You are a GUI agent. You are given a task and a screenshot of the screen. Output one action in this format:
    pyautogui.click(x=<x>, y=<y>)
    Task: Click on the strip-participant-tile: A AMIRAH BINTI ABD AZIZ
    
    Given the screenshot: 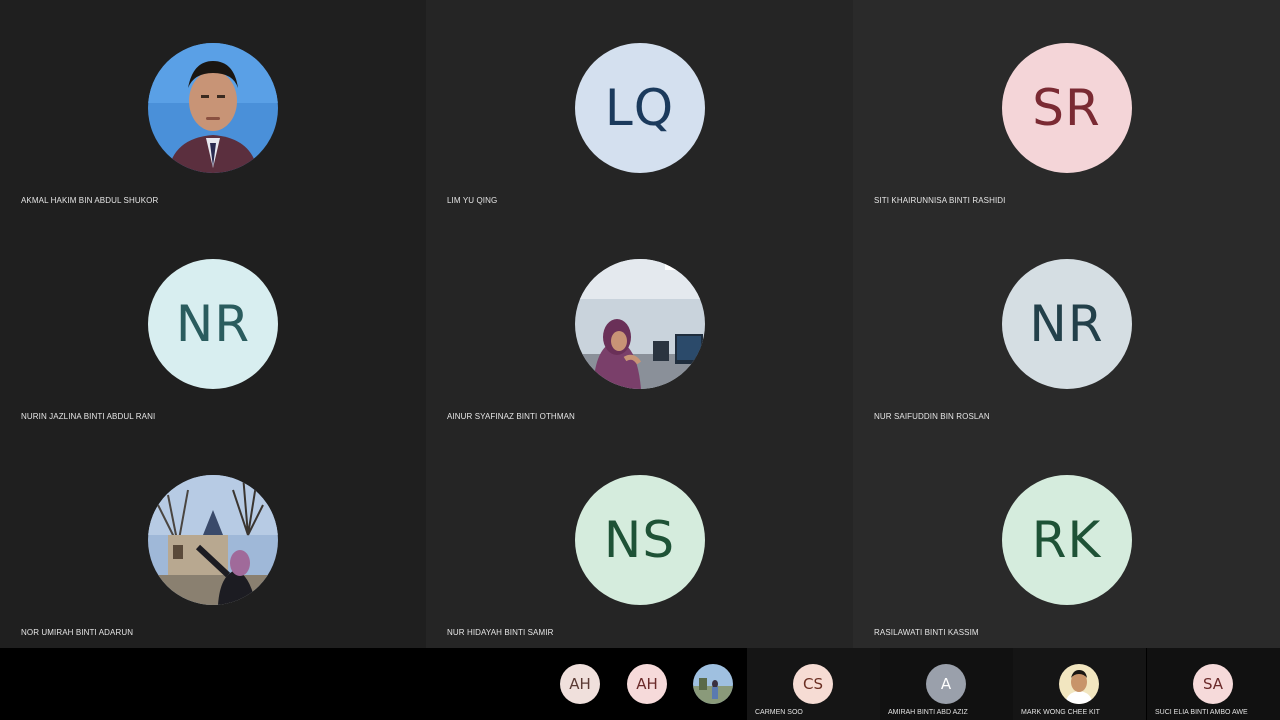 What is the action you would take?
    pyautogui.click(x=946, y=684)
    